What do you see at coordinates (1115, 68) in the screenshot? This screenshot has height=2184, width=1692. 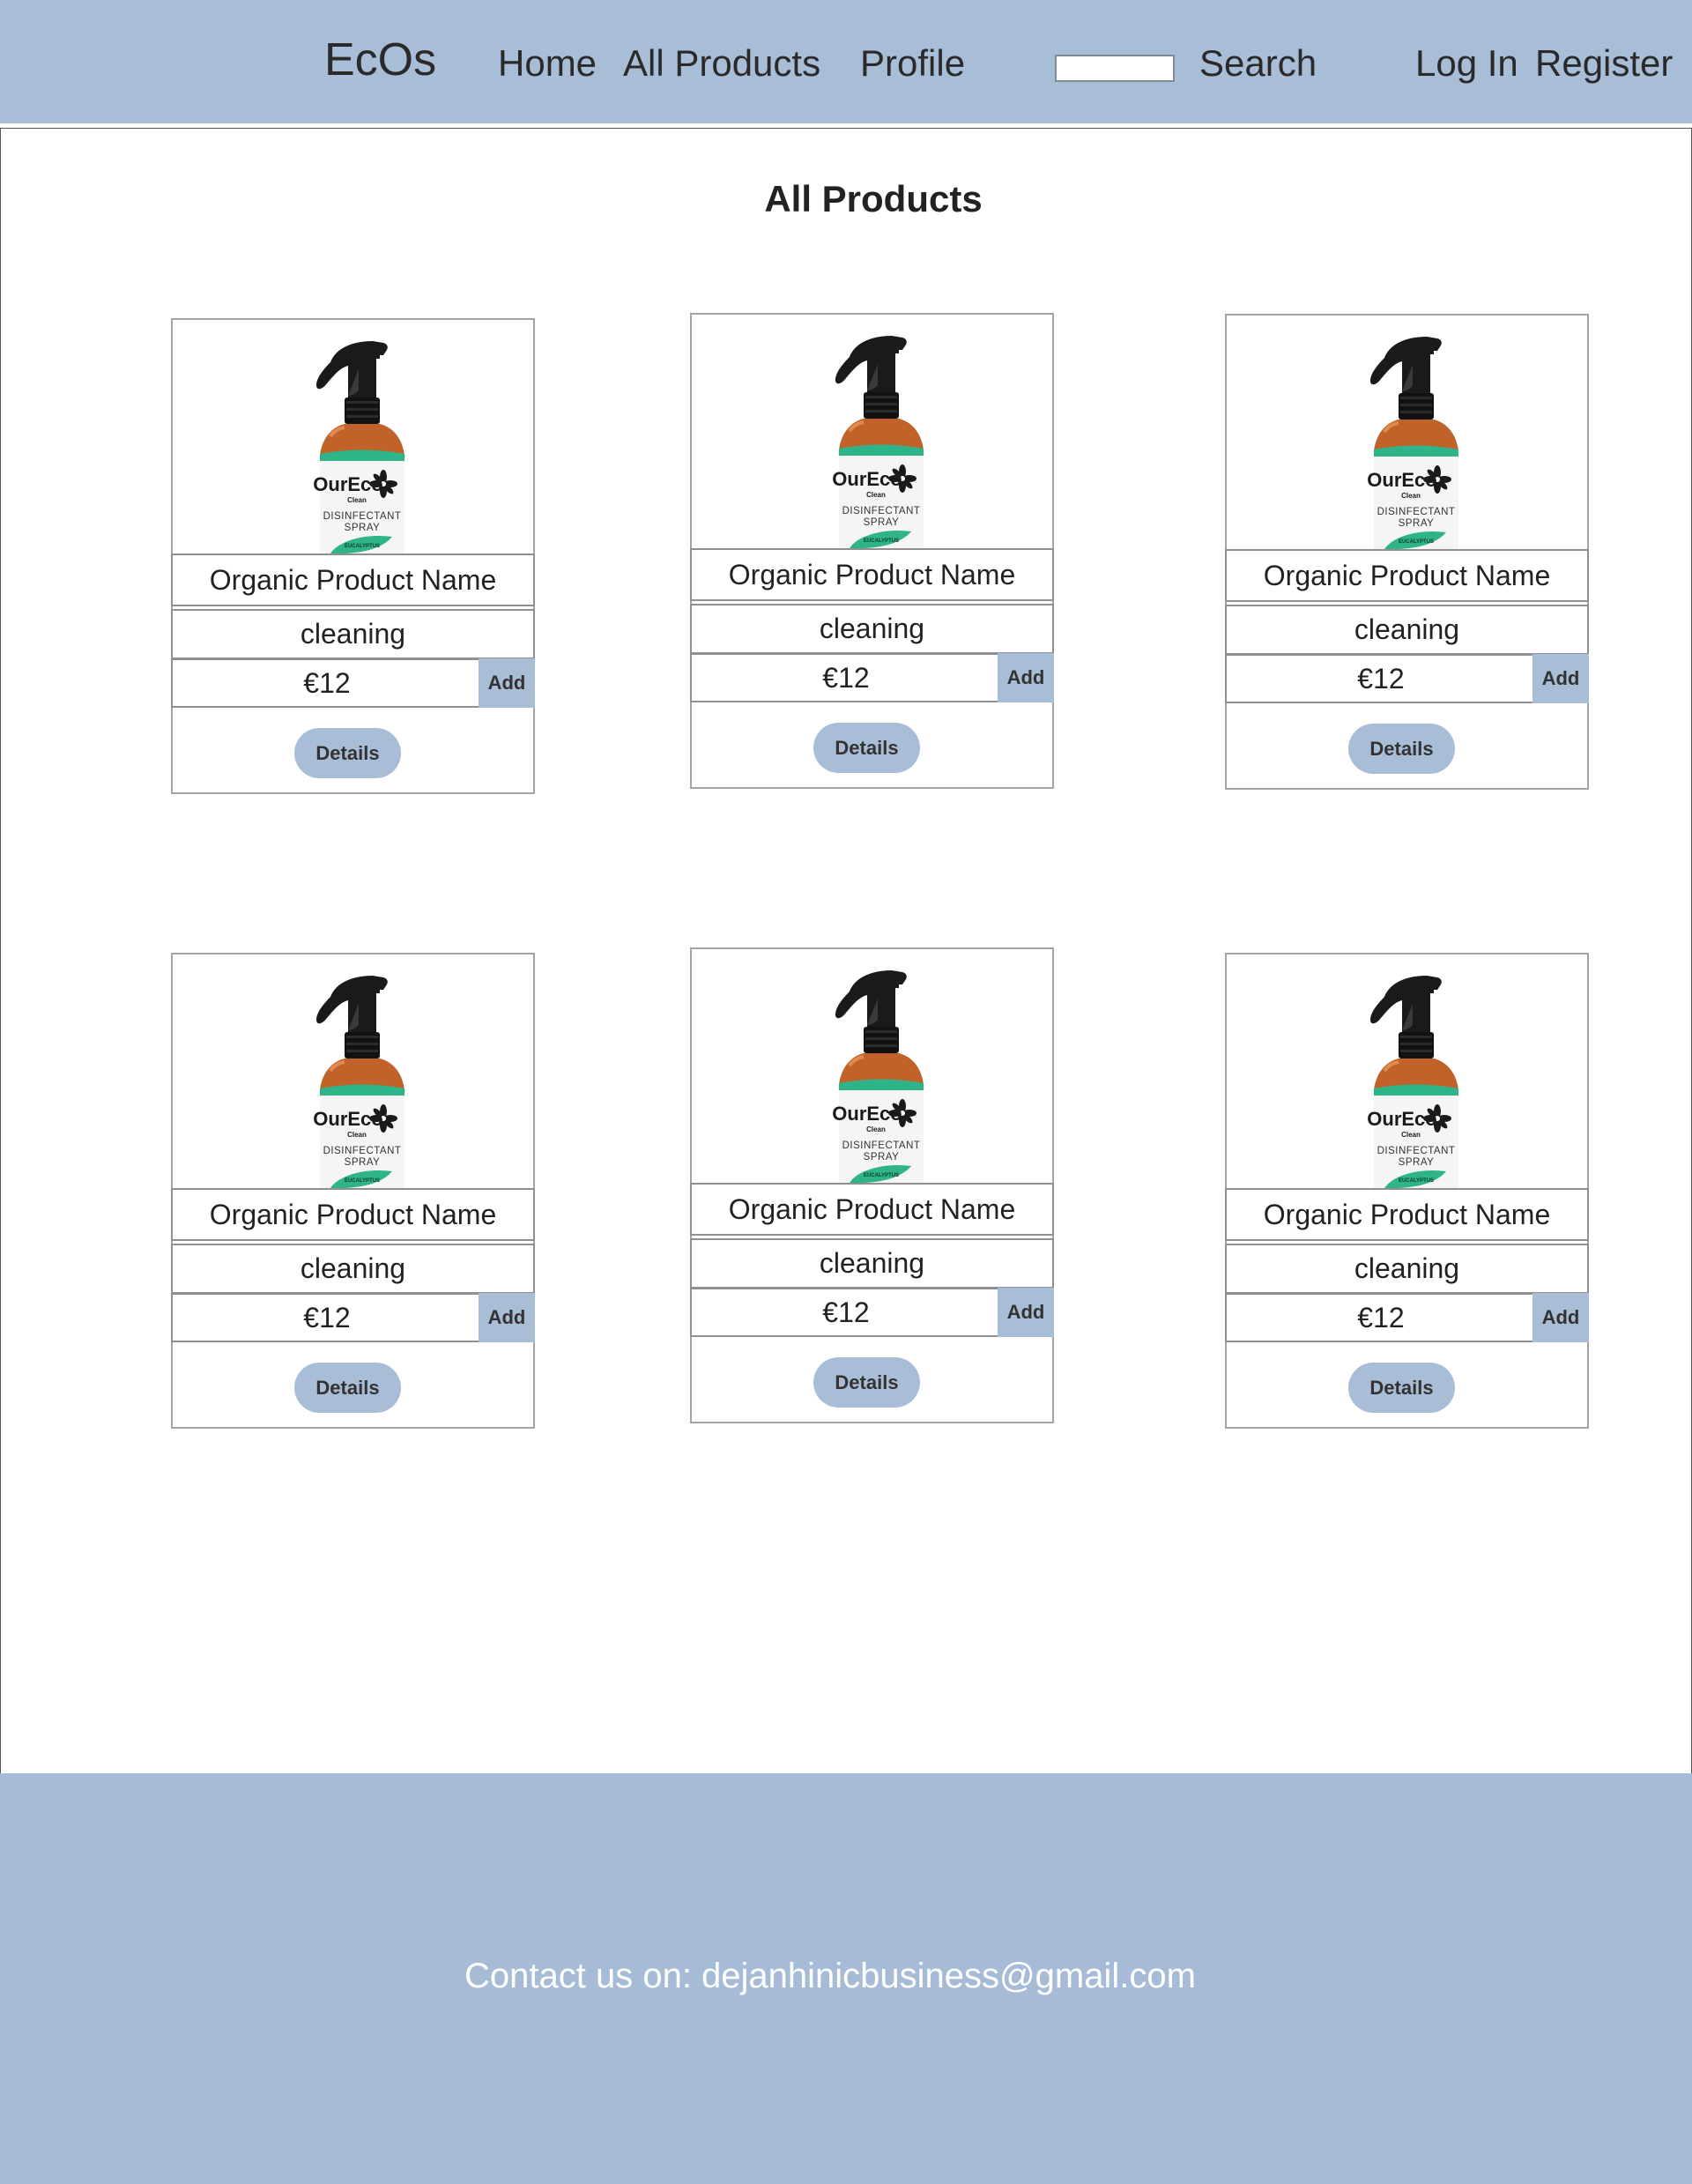 I see `search-input` at bounding box center [1115, 68].